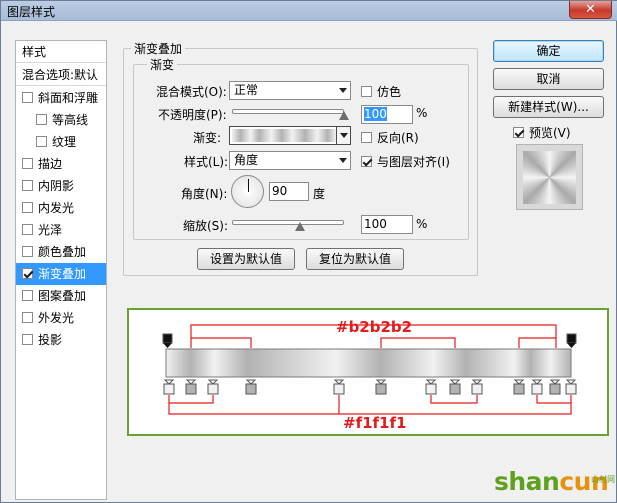 This screenshot has width=617, height=503. Describe the element at coordinates (64, 142) in the screenshot. I see `style-item-label: 纹理` at that location.